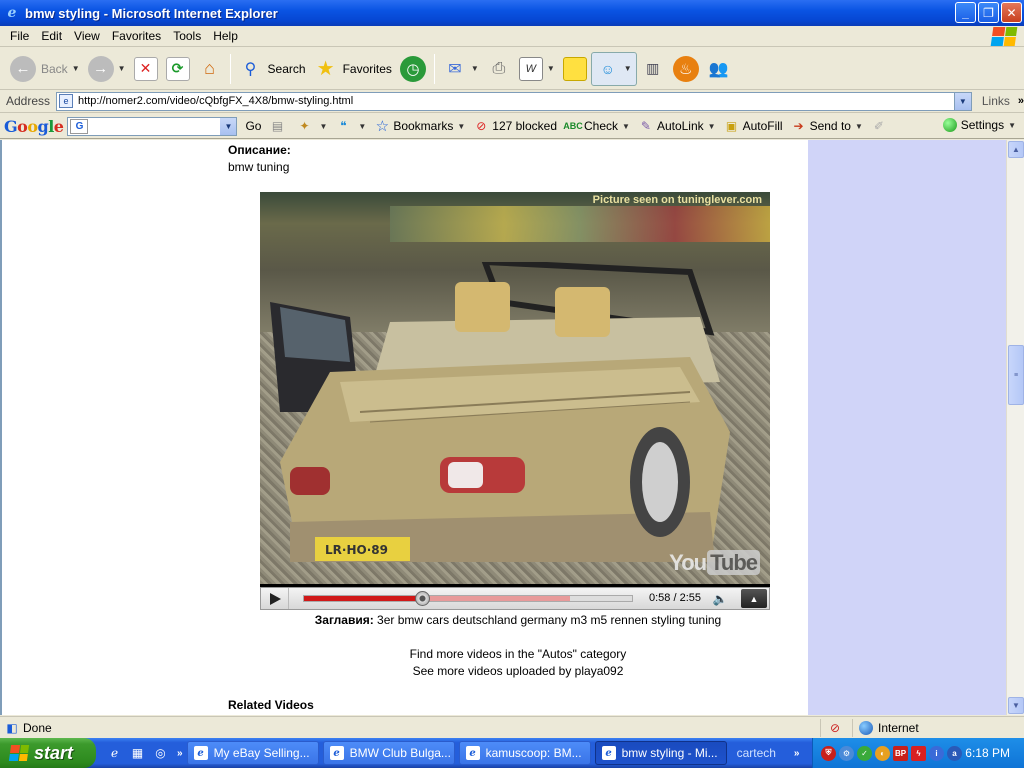  What do you see at coordinates (225, 36) in the screenshot?
I see `menu-help: Help` at bounding box center [225, 36].